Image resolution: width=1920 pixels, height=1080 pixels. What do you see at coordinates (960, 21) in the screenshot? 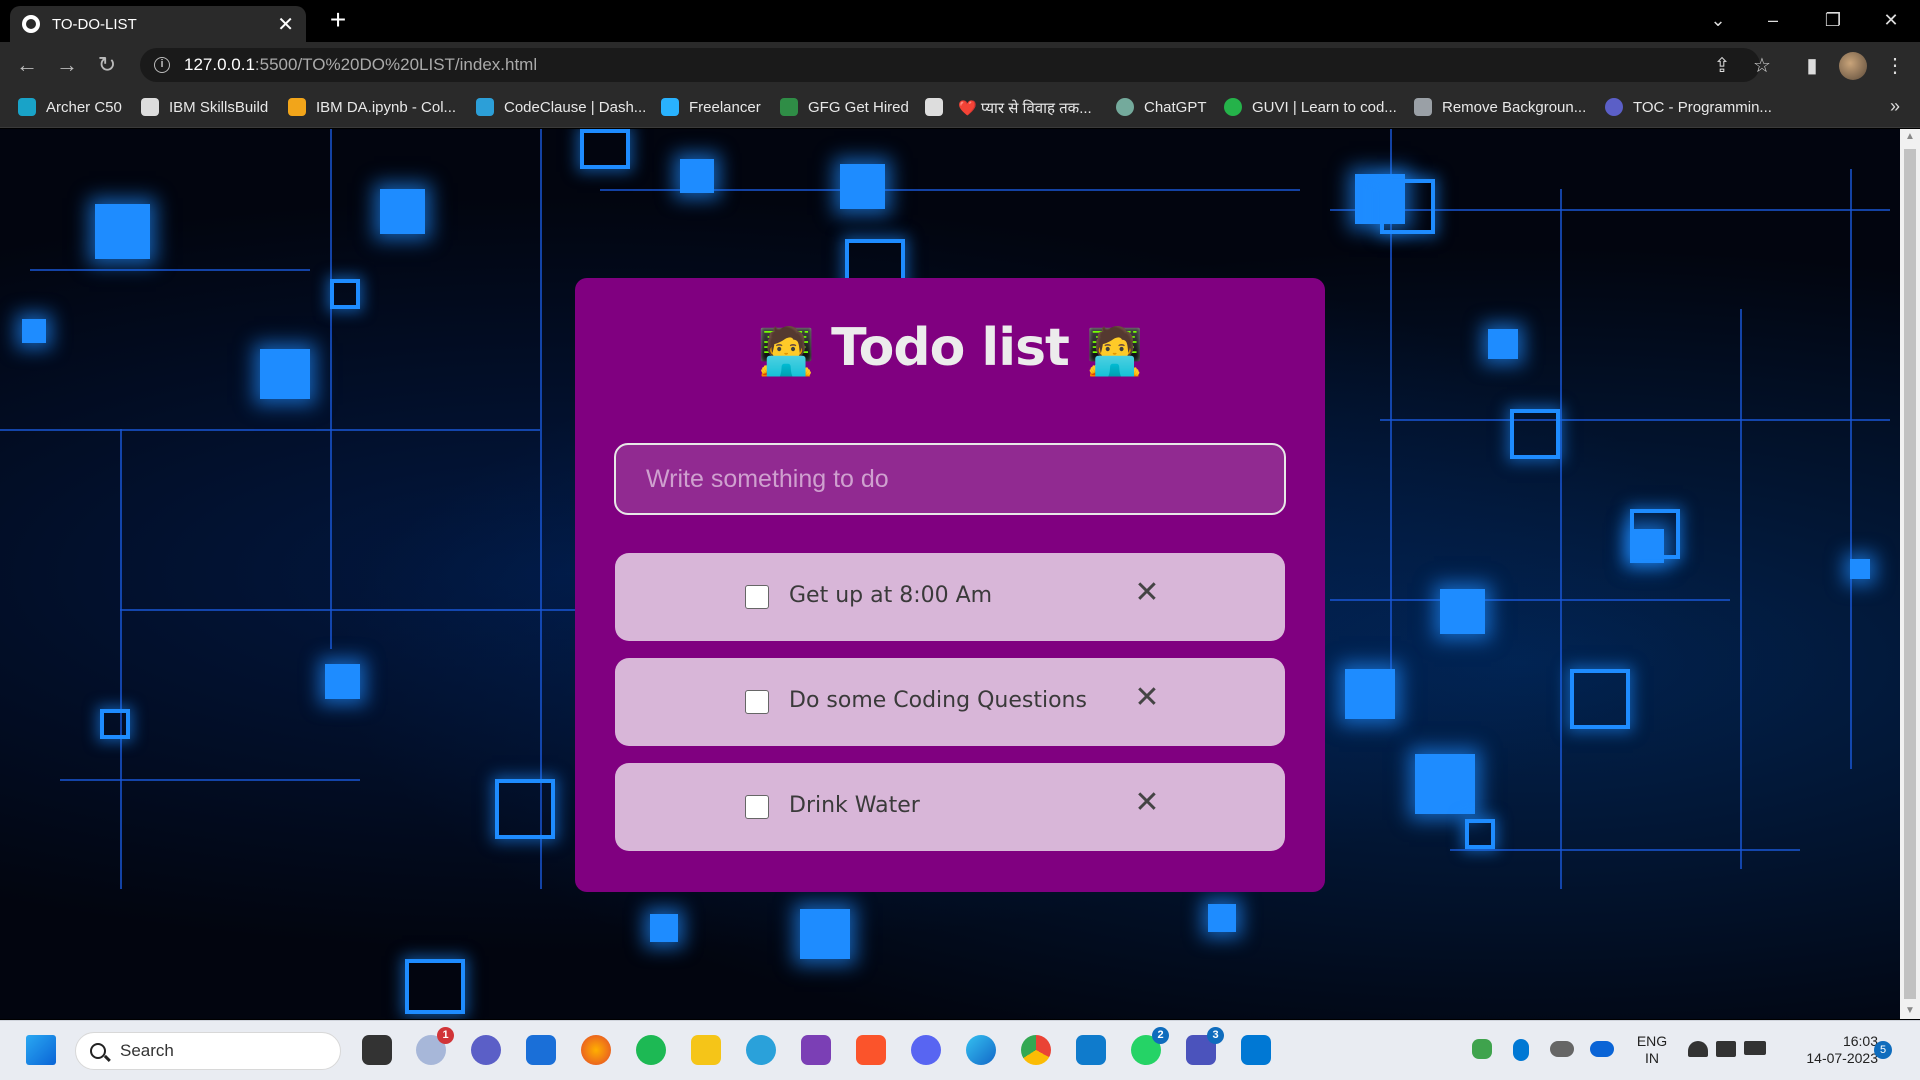
I see `browser-tab-bar: TO-DO-LIST ✕ + ⌄ – ❐ ✕` at bounding box center [960, 21].